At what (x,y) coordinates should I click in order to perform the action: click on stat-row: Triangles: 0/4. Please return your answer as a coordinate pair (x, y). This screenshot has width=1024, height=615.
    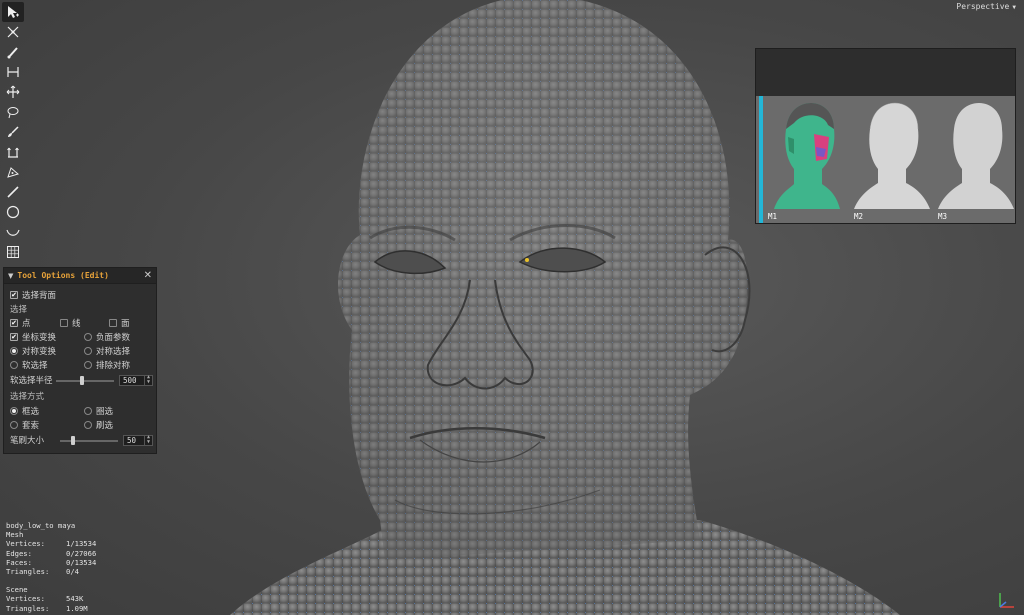
    Looking at the image, I should click on (51, 571).